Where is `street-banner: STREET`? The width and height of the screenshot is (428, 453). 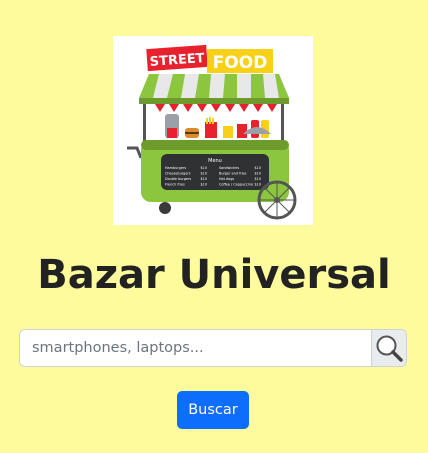
street-banner: STREET is located at coordinates (177, 58).